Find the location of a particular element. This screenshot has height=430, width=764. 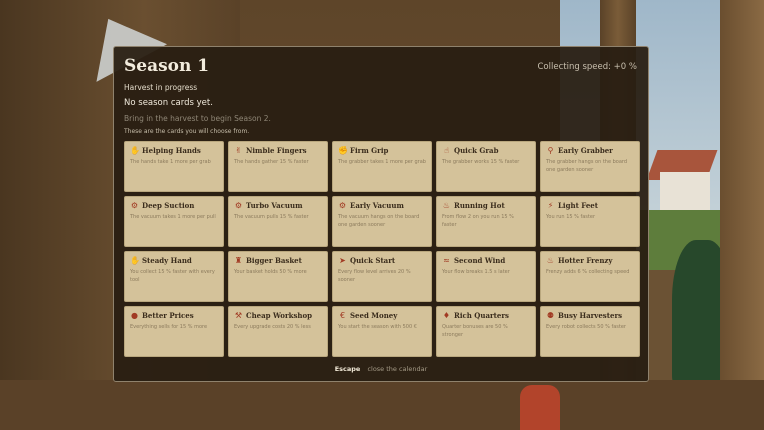

no-cards-message: No season cards yet. is located at coordinates (168, 103).